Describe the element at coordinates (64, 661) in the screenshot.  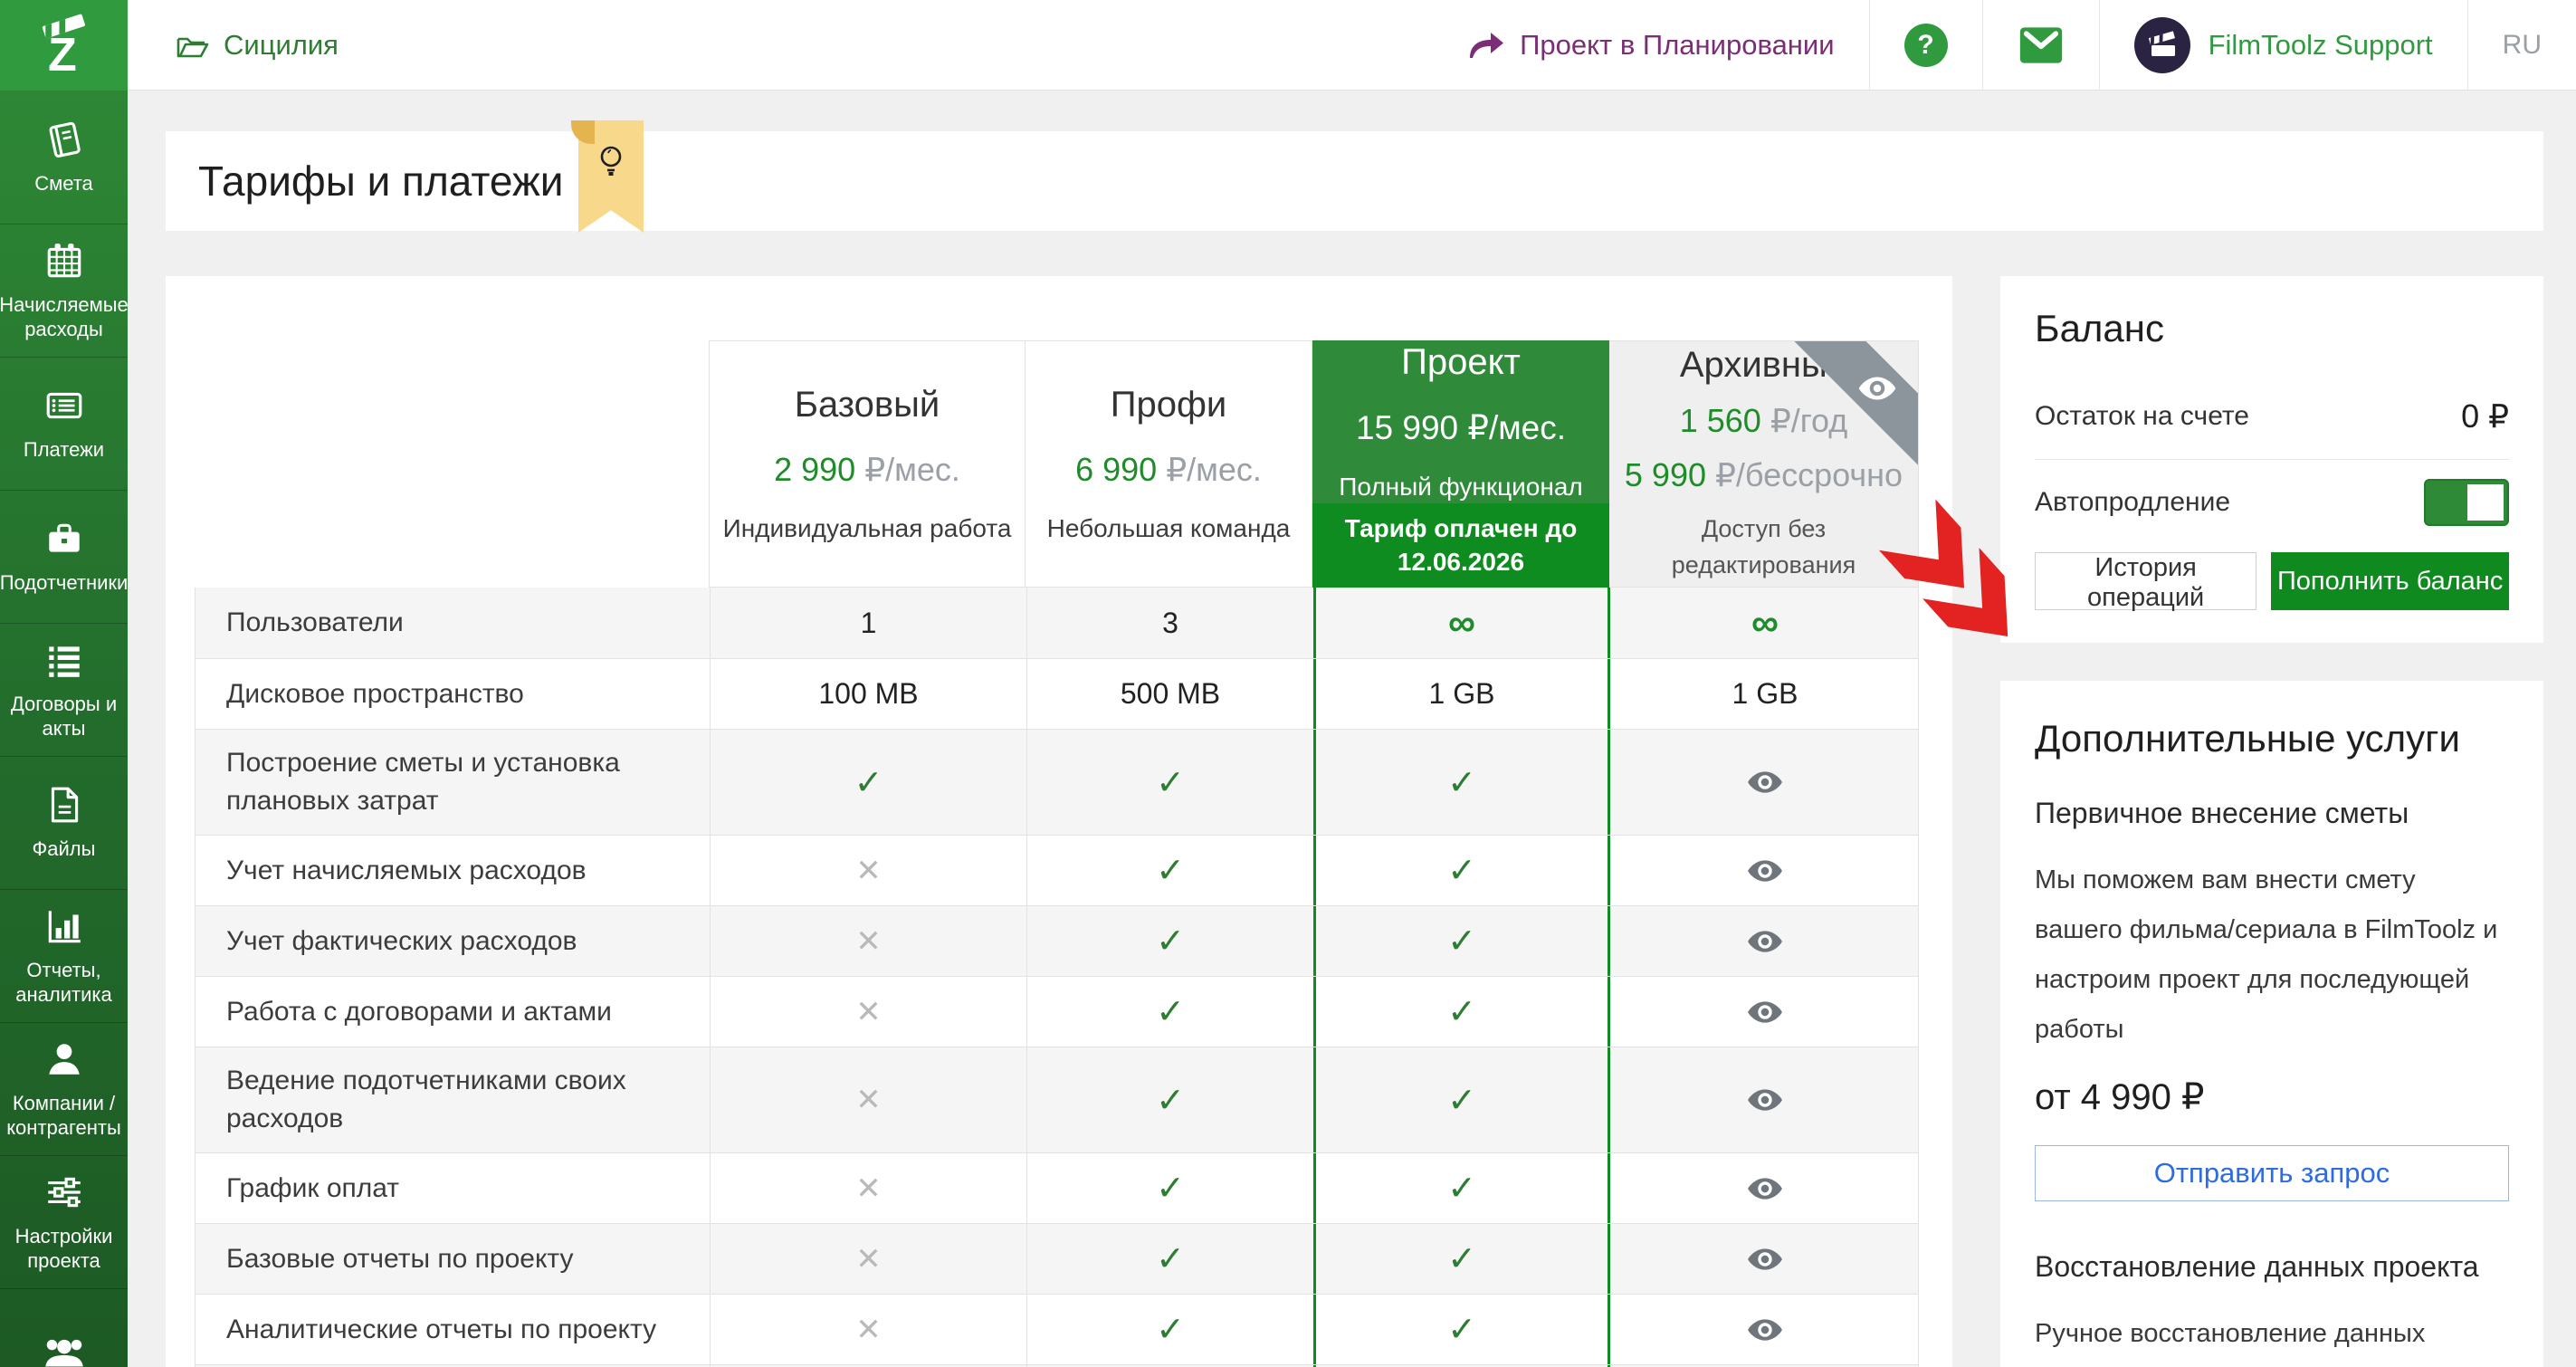
I see `contracts-list-icon` at that location.